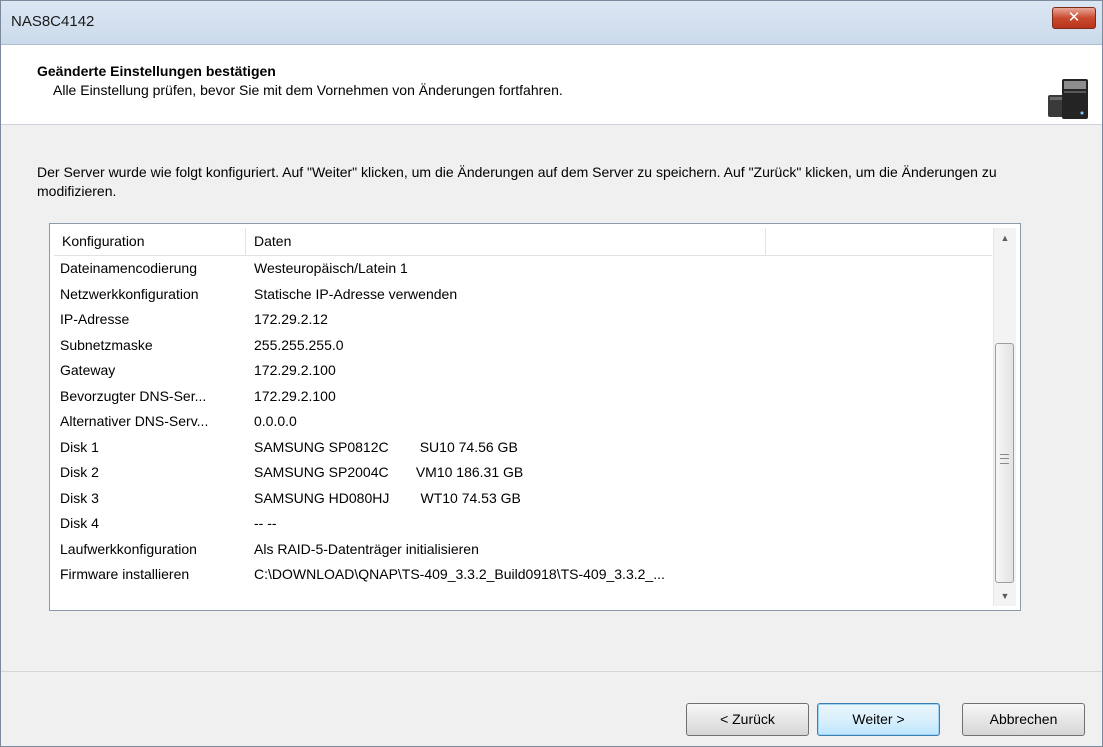 The height and width of the screenshot is (747, 1103). Describe the element at coordinates (79, 523) in the screenshot. I see `row-key: Disk 4` at that location.